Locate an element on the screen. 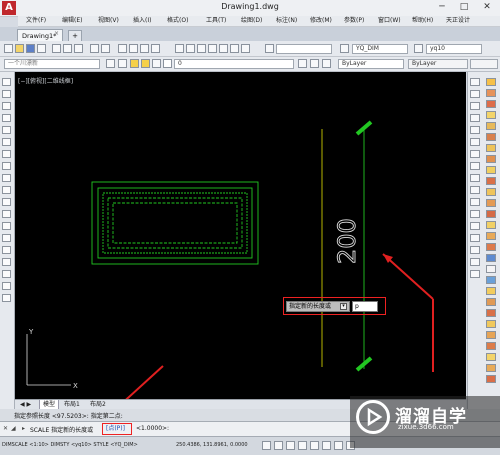  make-block-icon is located at coordinates (6, 226).